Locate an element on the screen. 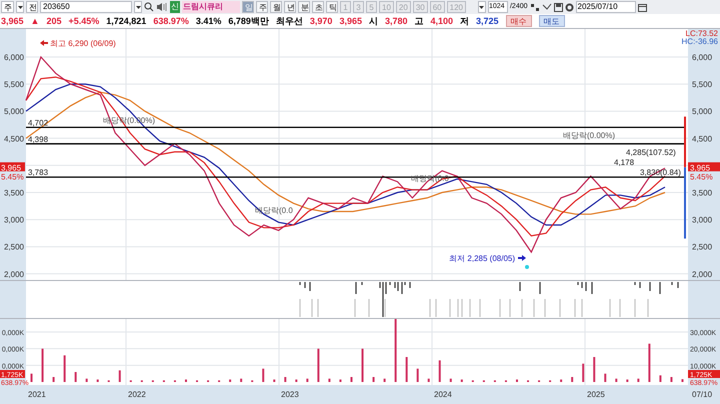 The image size is (720, 404). price-level-label: 4,398 is located at coordinates (38, 139).